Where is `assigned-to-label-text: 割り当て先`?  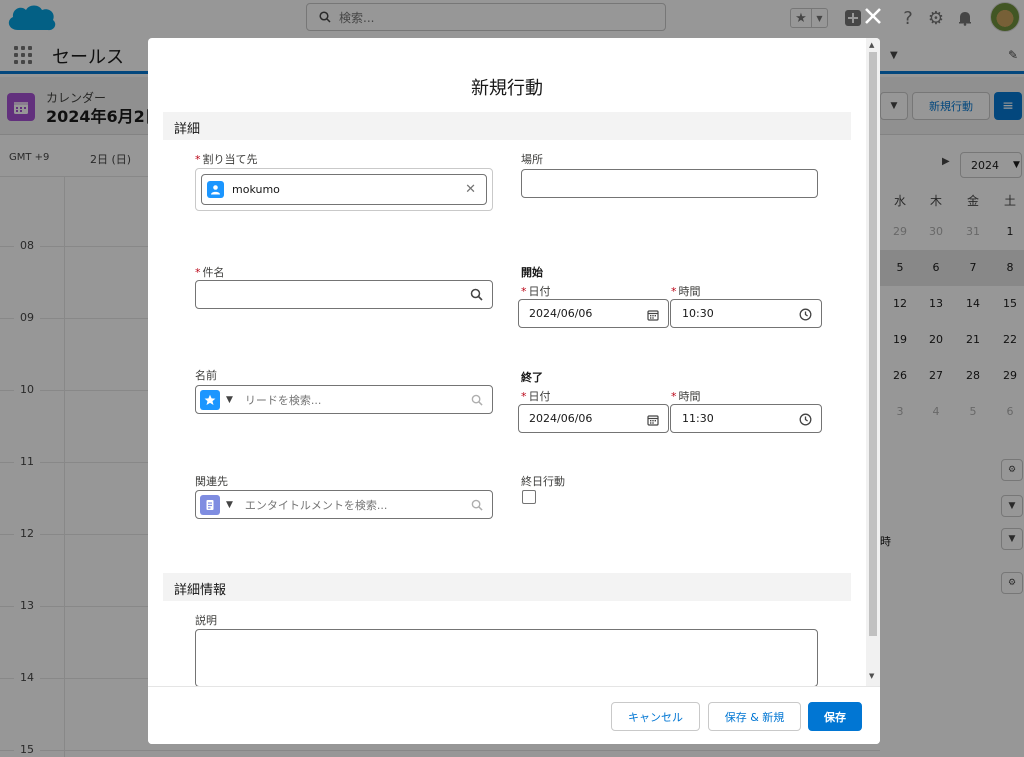 assigned-to-label-text: 割り当て先 is located at coordinates (230, 159).